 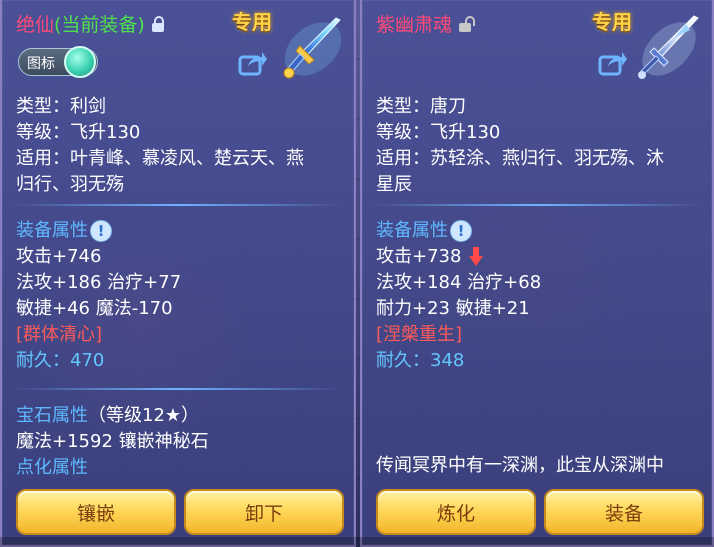 I want to click on right-attr-header: 装备属性 !, so click(x=458, y=231).